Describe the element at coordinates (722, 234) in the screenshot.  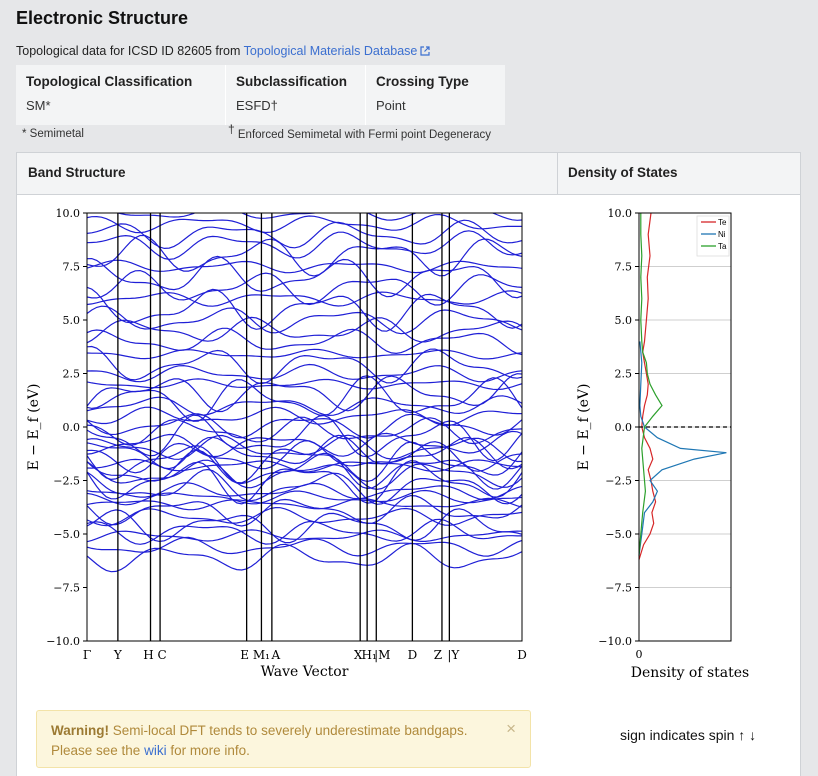
I see `legend-label-ni: Ni` at that location.